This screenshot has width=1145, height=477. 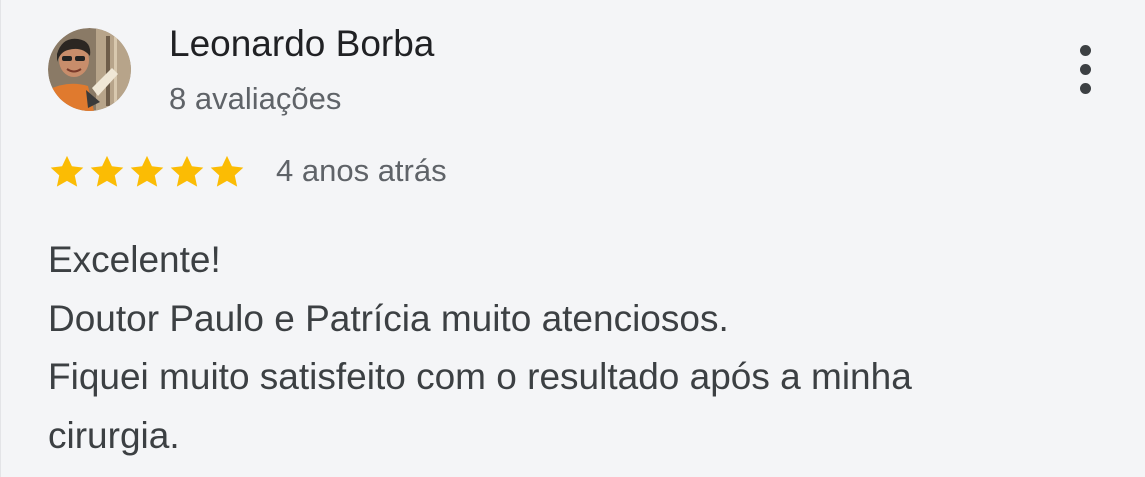 I want to click on star-rating, so click(x=147, y=172).